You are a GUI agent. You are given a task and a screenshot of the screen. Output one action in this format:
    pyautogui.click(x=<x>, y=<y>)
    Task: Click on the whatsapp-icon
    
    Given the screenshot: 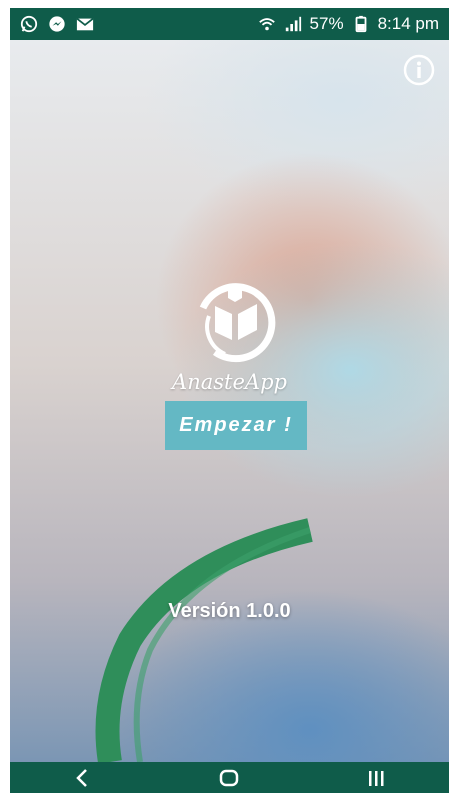 What is the action you would take?
    pyautogui.click(x=29, y=24)
    